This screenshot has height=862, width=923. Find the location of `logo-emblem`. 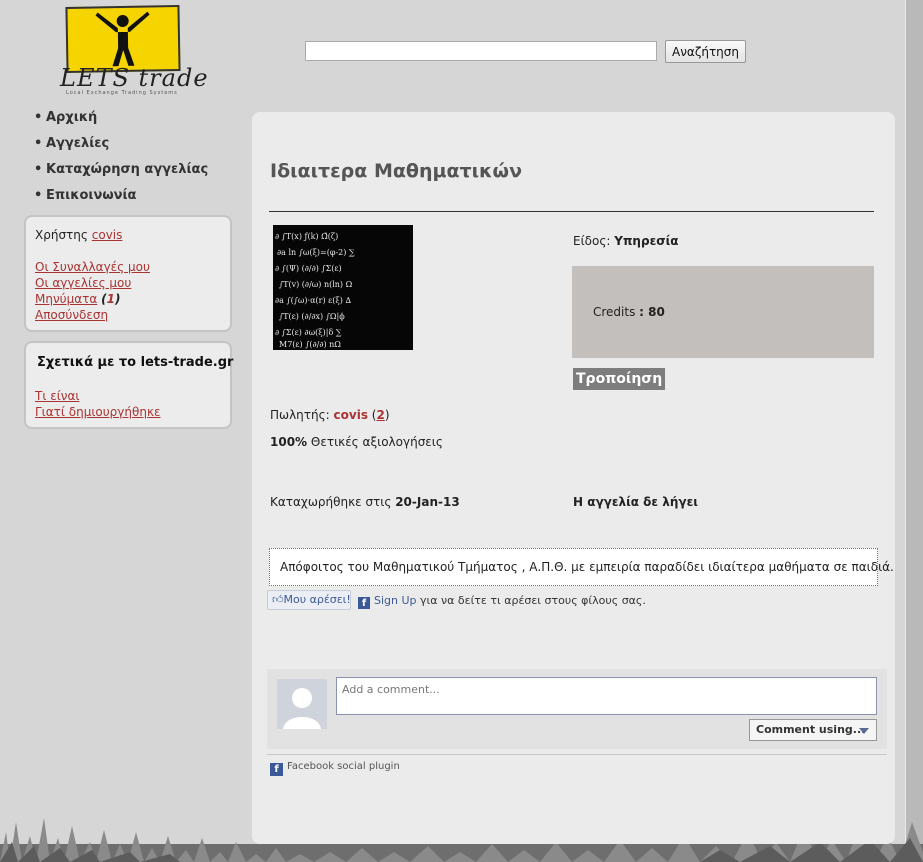

logo-emblem is located at coordinates (123, 39).